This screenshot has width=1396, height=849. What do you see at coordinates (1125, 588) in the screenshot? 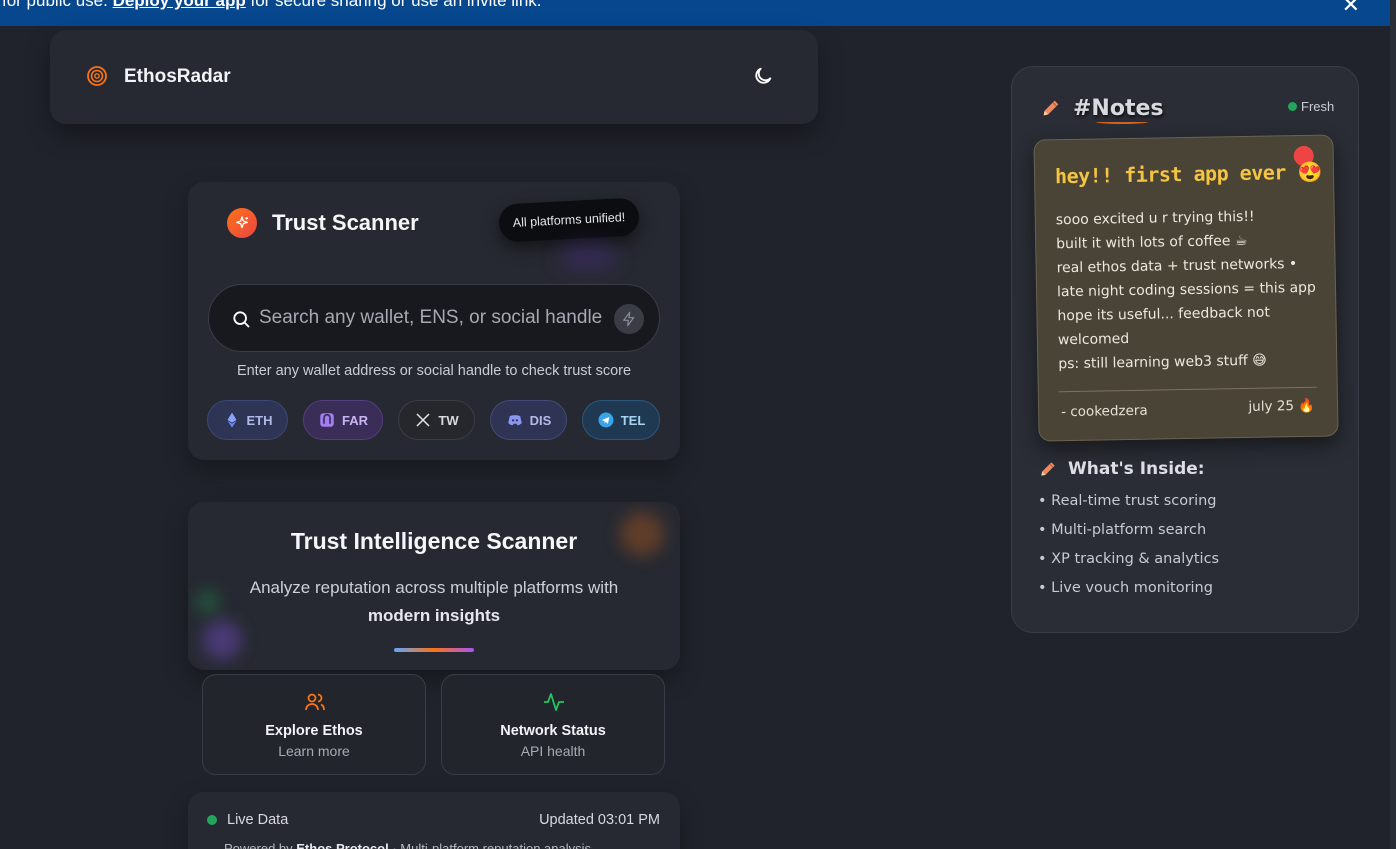
I see `list-item: • Live vouch monitoring` at bounding box center [1125, 588].